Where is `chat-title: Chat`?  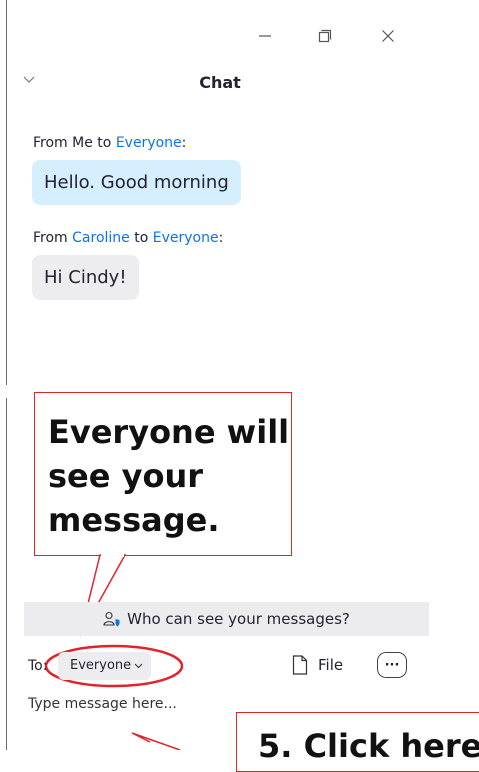 chat-title: Chat is located at coordinates (220, 82).